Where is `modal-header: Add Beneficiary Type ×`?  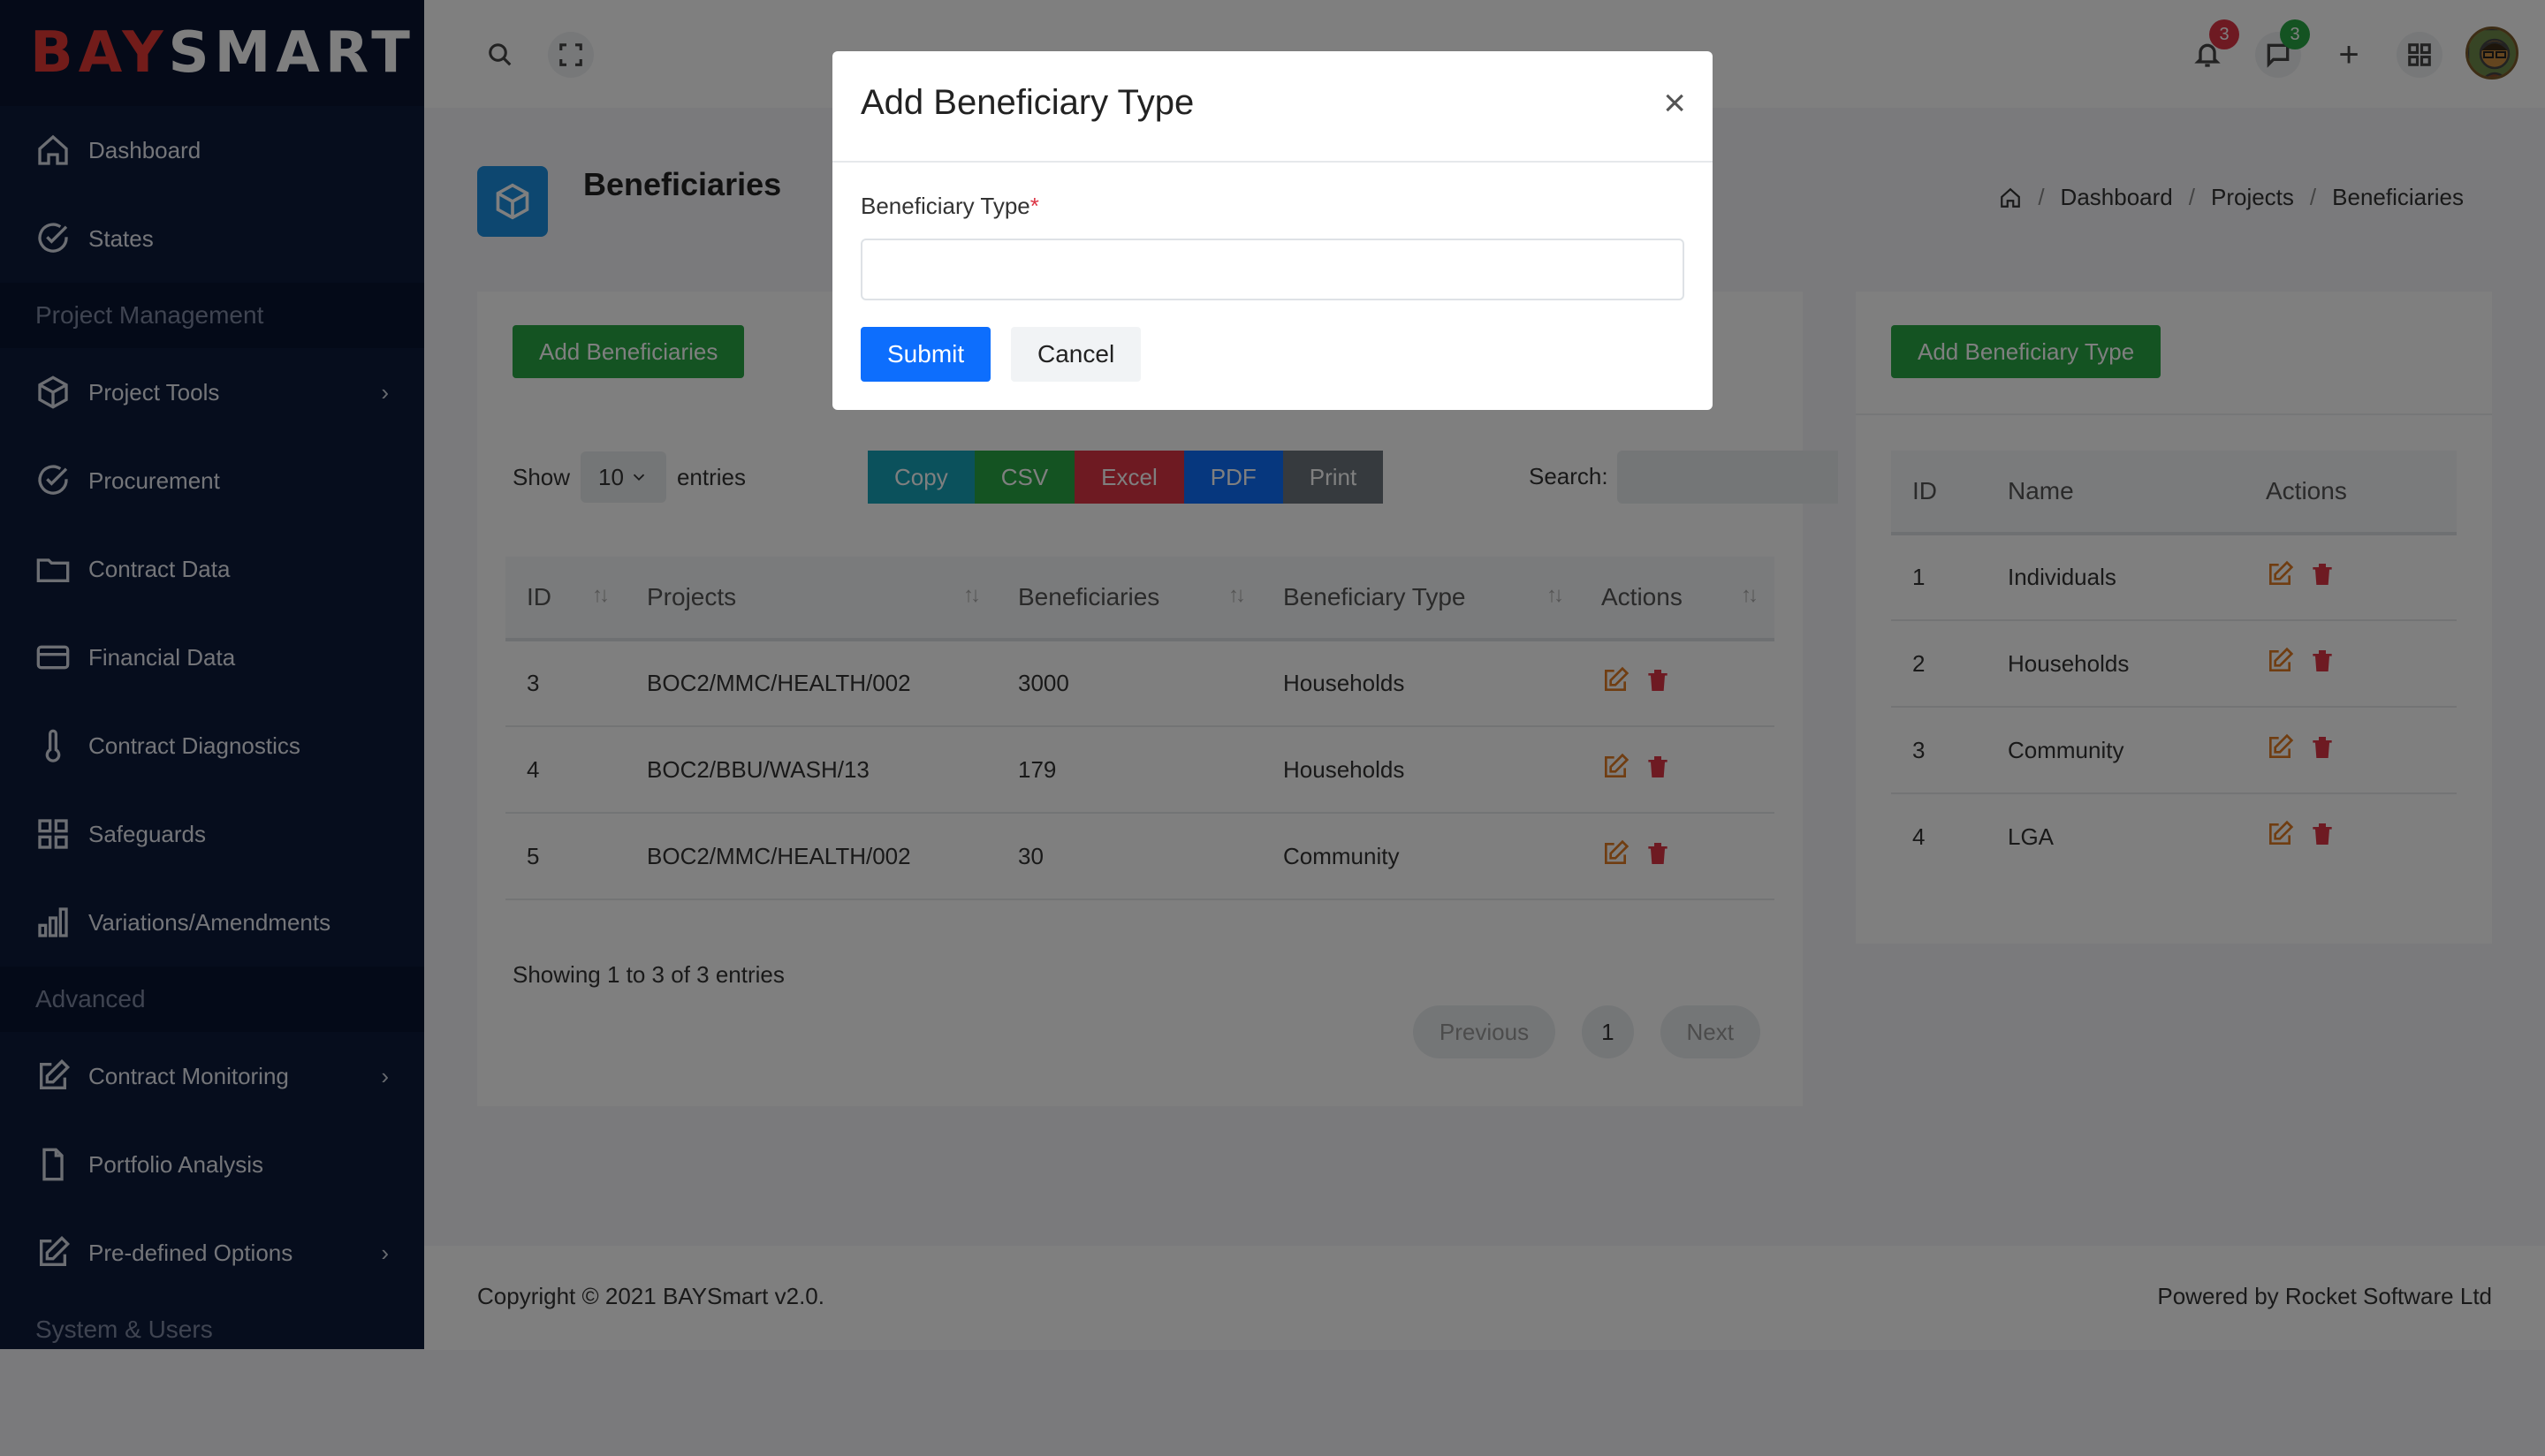
modal-header: Add Beneficiary Type × is located at coordinates (1272, 107).